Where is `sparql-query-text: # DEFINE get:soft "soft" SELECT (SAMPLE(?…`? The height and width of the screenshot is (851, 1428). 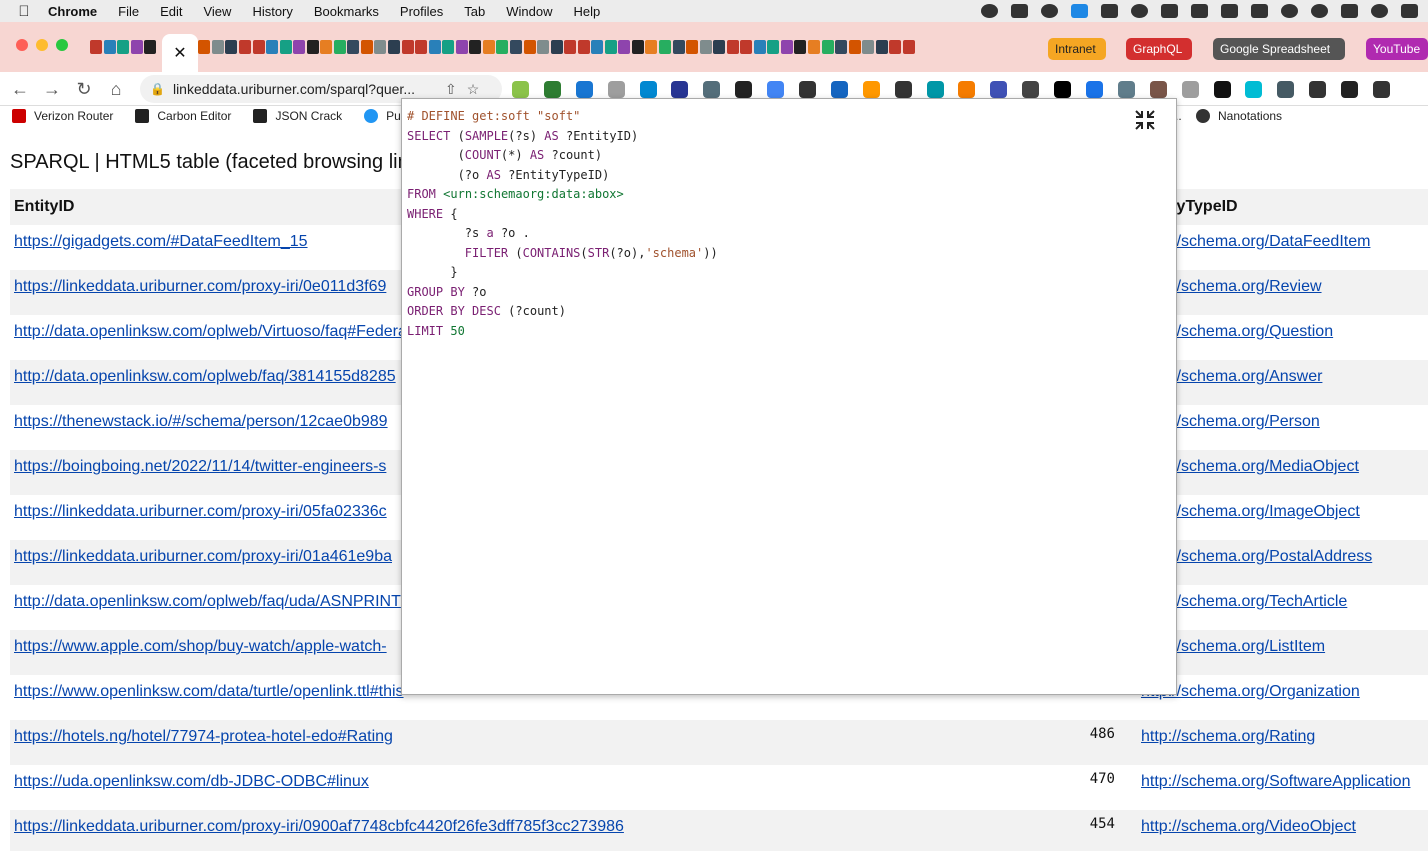
sparql-query-text: # DEFINE get:soft "soft" SELECT (SAMPLE(?… is located at coordinates (562, 224).